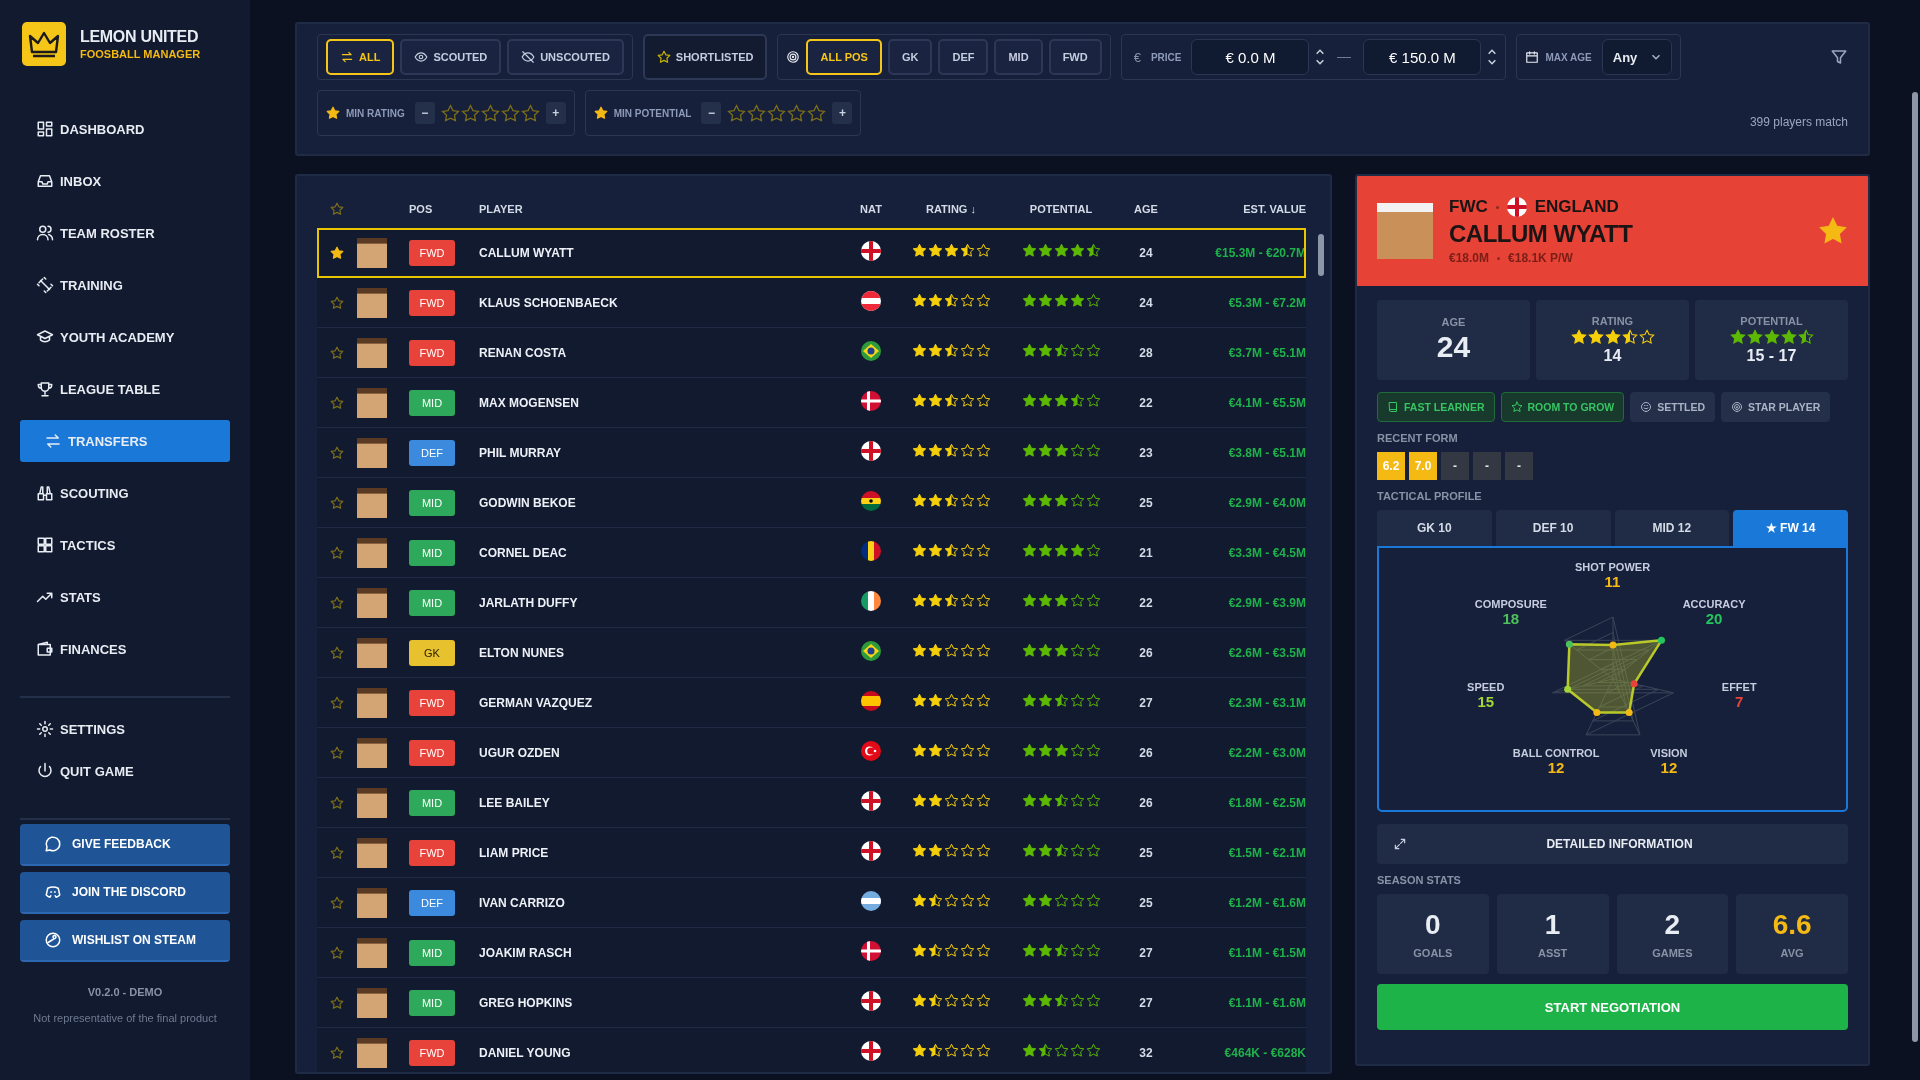 The width and height of the screenshot is (1920, 1080). I want to click on detailed-information-button: DETAILED INFORMATION, so click(1612, 844).